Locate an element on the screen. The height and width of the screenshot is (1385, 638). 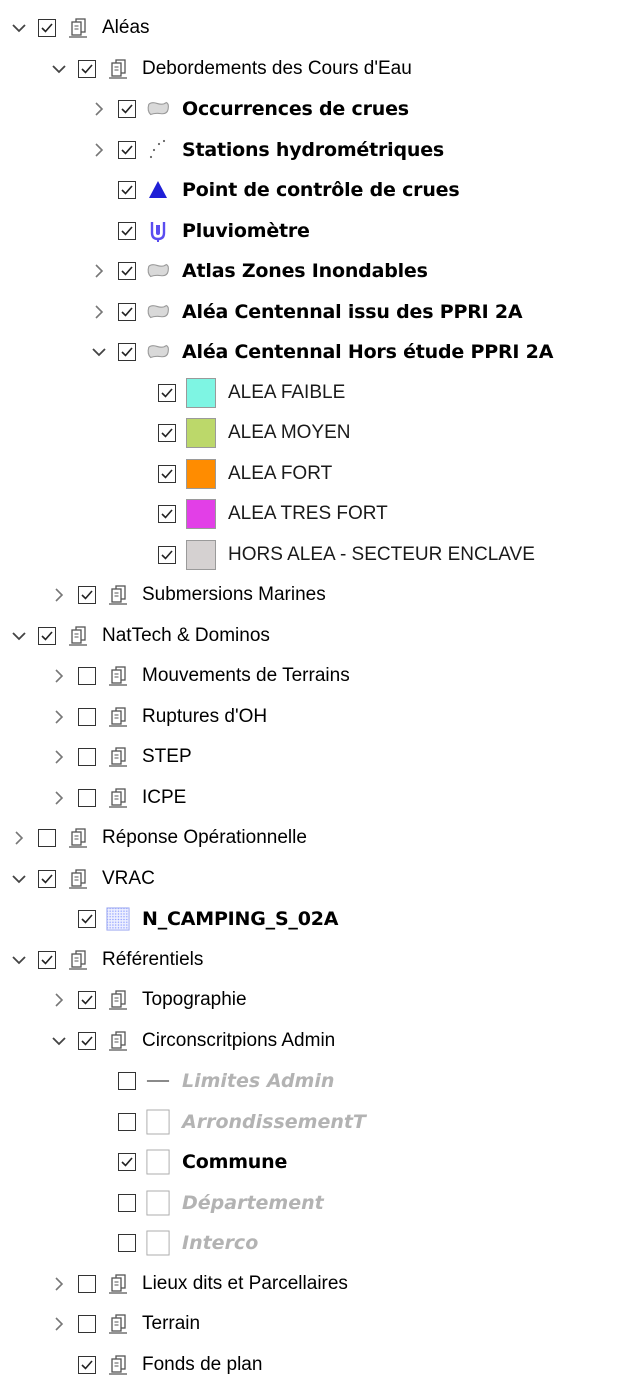
tree-row: Limites Admin is located at coordinates (319, 1081).